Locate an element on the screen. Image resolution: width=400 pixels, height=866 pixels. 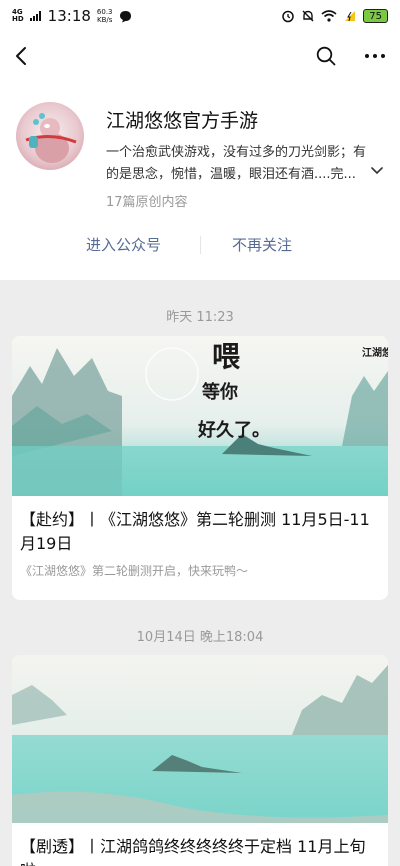
account-avatar is located at coordinates (50, 136).